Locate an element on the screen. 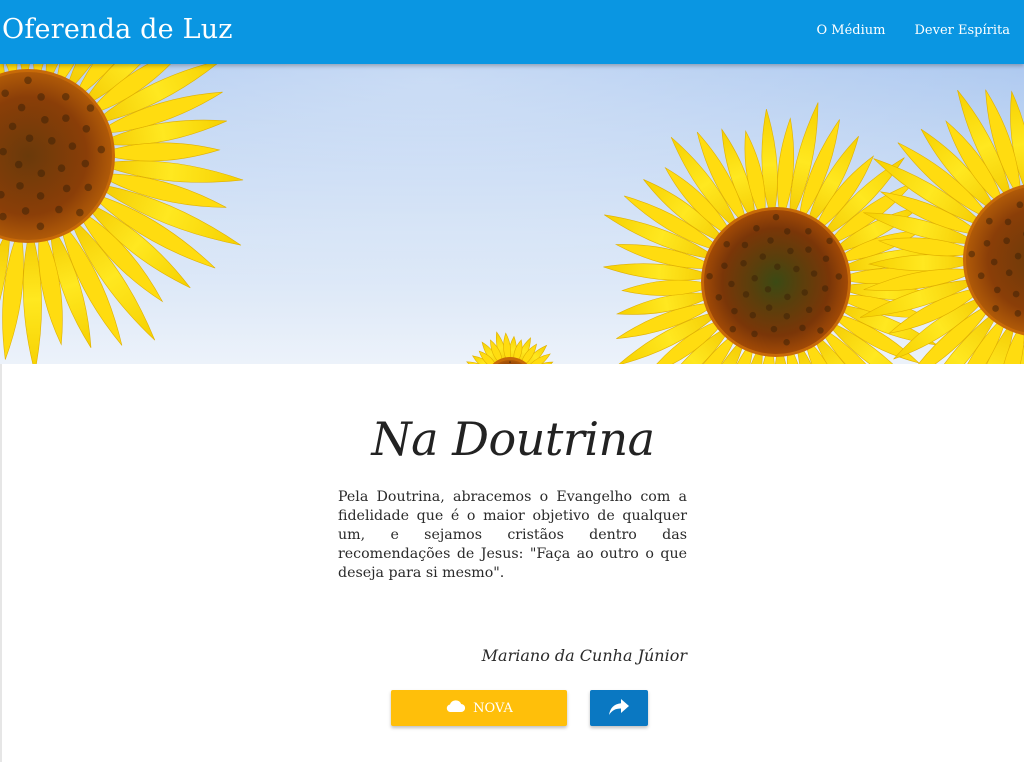  nav-link-o-medium: O Médium is located at coordinates (851, 30).